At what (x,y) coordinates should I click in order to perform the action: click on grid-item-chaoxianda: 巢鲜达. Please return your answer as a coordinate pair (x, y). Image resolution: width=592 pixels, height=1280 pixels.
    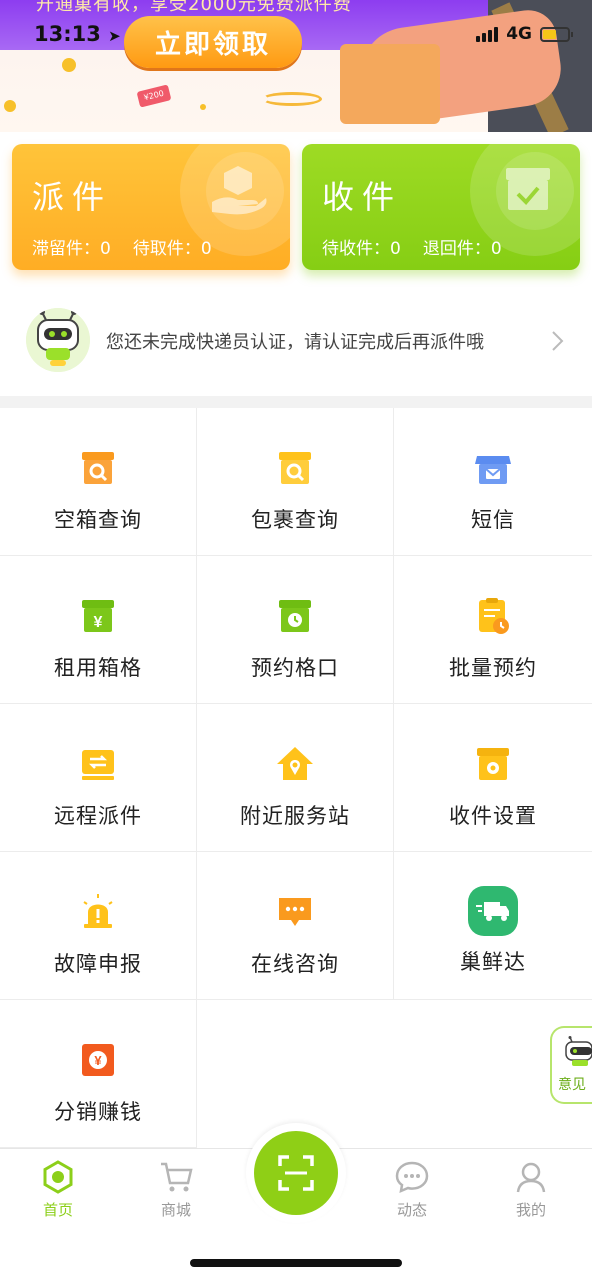
    Looking at the image, I should click on (493, 926).